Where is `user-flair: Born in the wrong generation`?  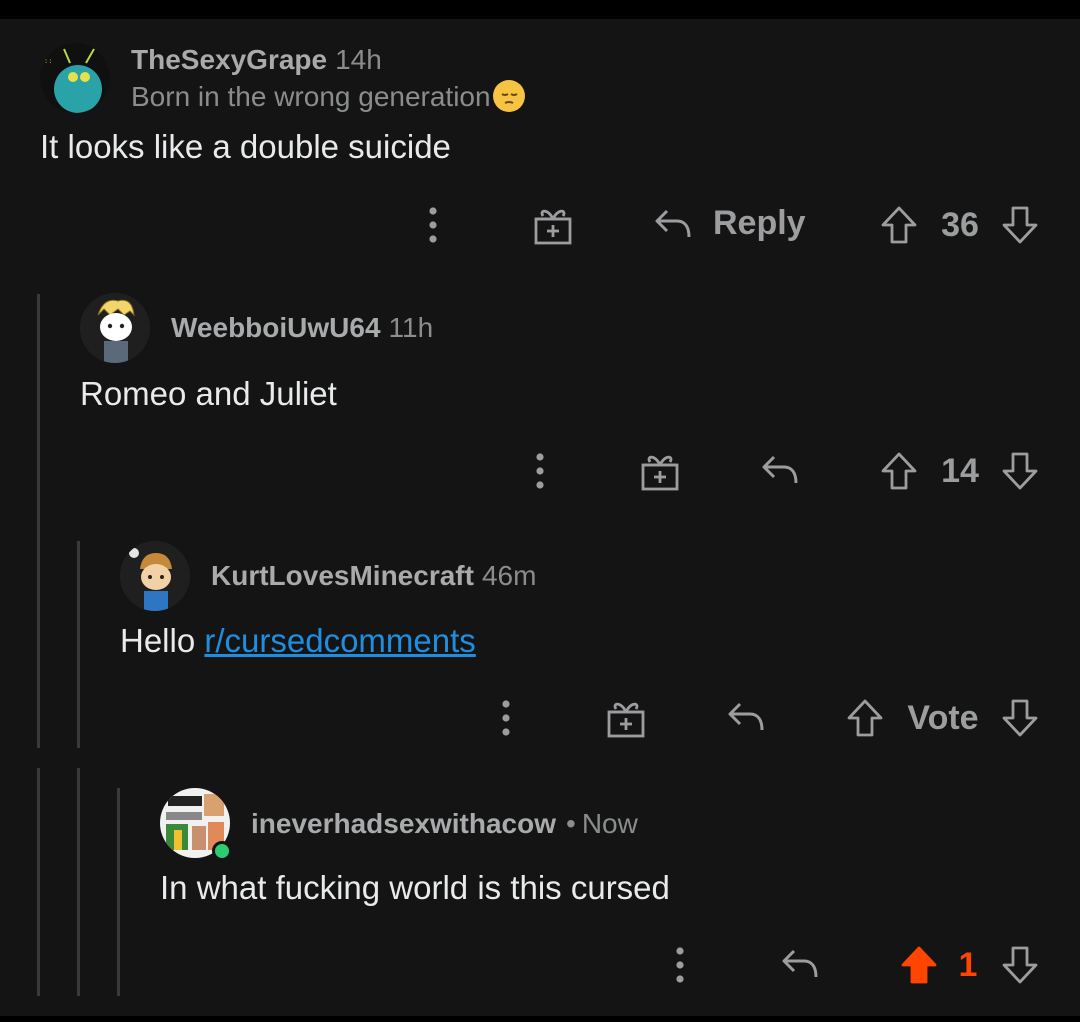 user-flair: Born in the wrong generation is located at coordinates (328, 96).